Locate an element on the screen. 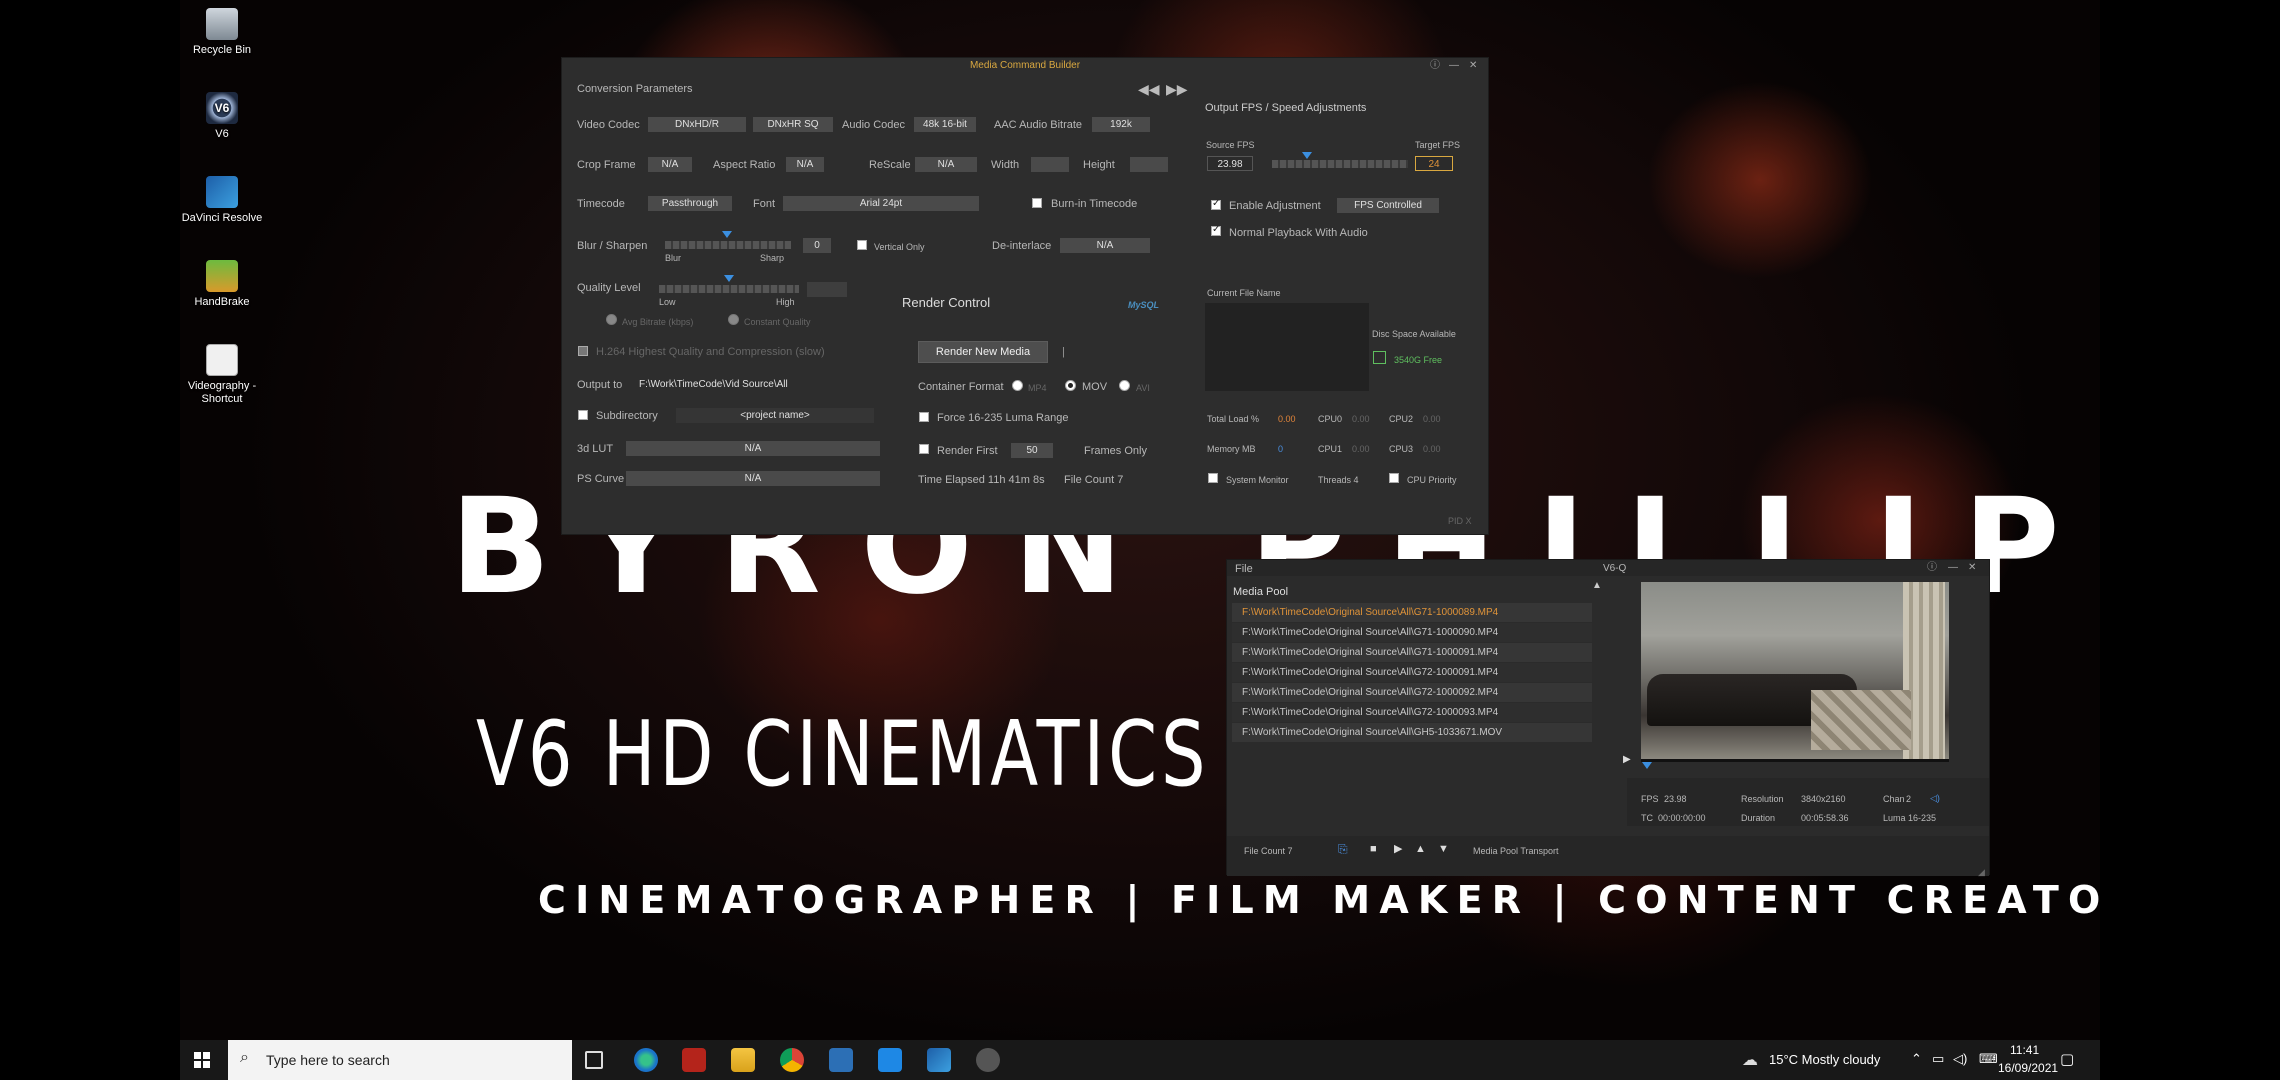  next-arrow-icon: ▶▶ is located at coordinates (1177, 89).